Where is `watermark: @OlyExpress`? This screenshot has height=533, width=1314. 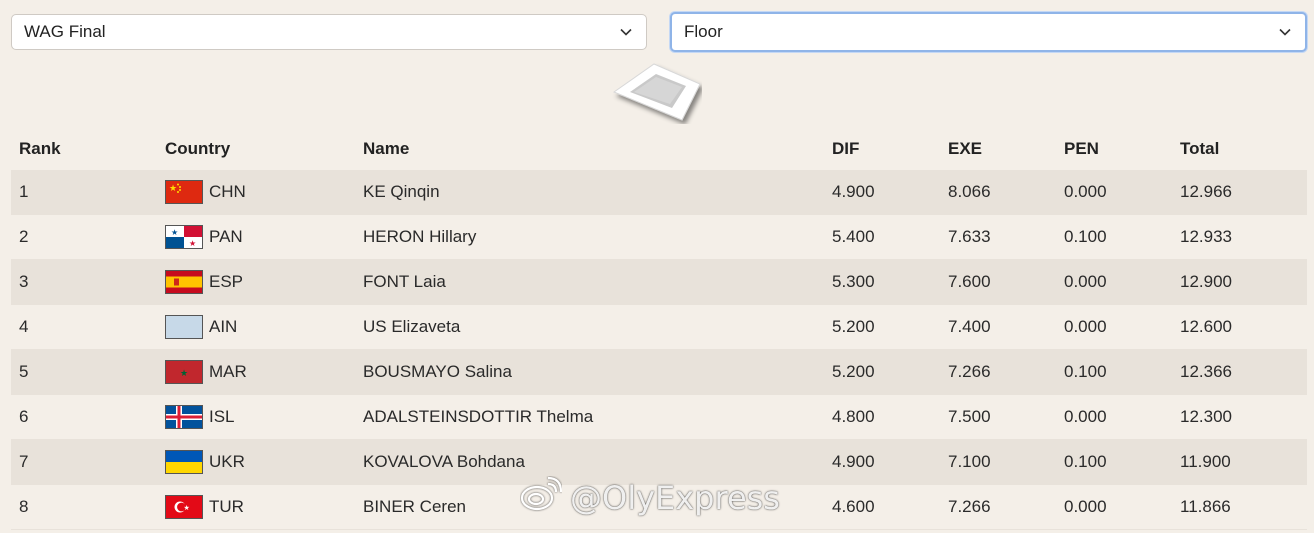 watermark: @OlyExpress is located at coordinates (650, 497).